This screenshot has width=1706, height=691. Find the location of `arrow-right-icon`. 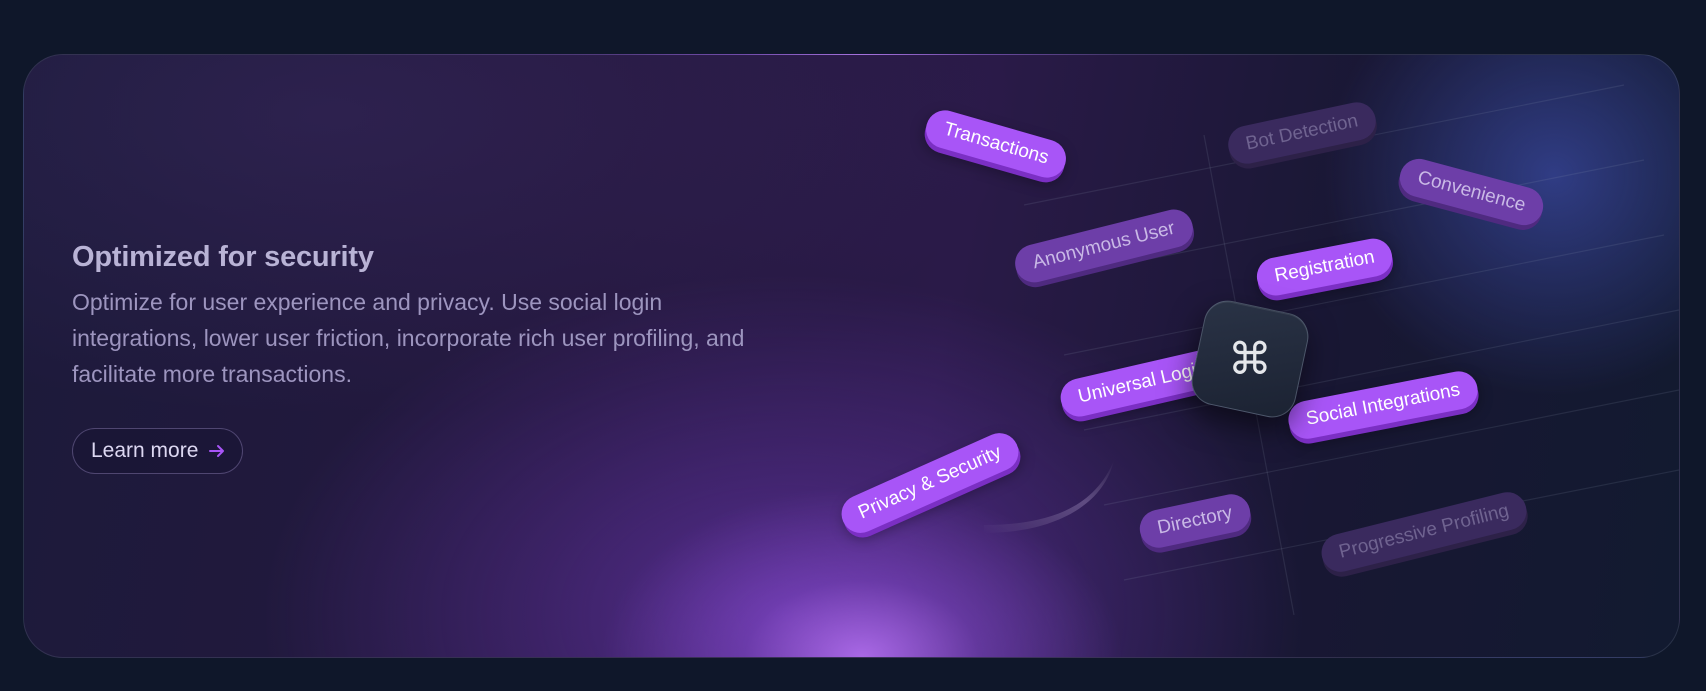

arrow-right-icon is located at coordinates (217, 451).